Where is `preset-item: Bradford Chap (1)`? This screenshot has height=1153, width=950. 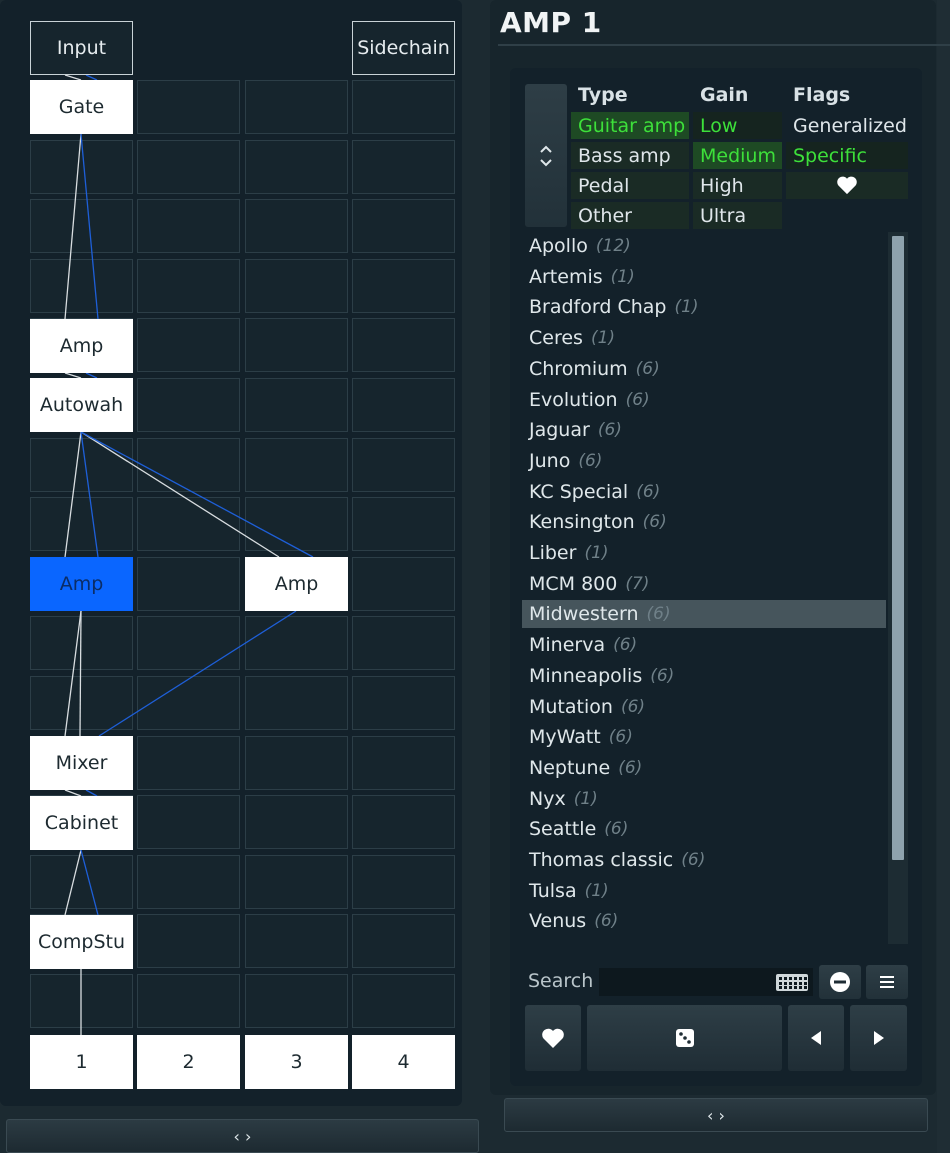
preset-item: Bradford Chap (1) is located at coordinates (704, 307).